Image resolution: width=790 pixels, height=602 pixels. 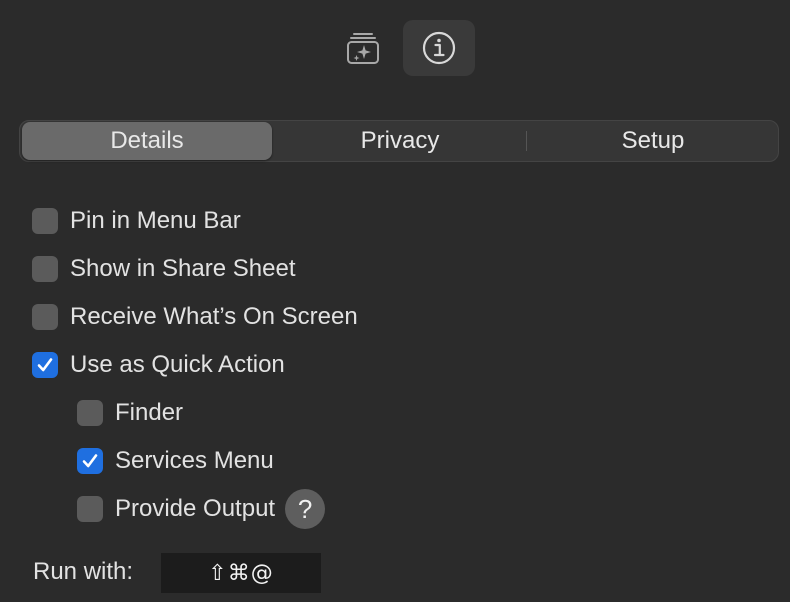 What do you see at coordinates (83, 571) in the screenshot?
I see `run-with-label: Run with:` at bounding box center [83, 571].